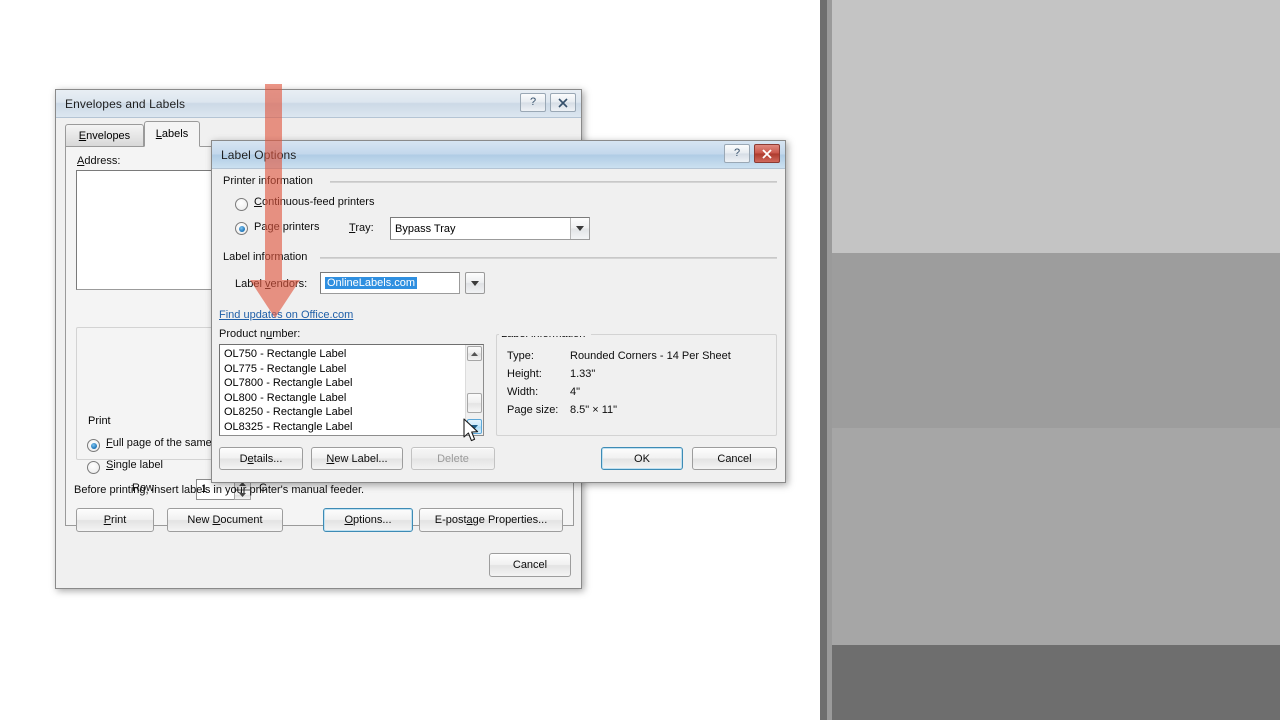 Image resolution: width=1280 pixels, height=720 pixels. I want to click on new-document-button: New Document, so click(225, 520).